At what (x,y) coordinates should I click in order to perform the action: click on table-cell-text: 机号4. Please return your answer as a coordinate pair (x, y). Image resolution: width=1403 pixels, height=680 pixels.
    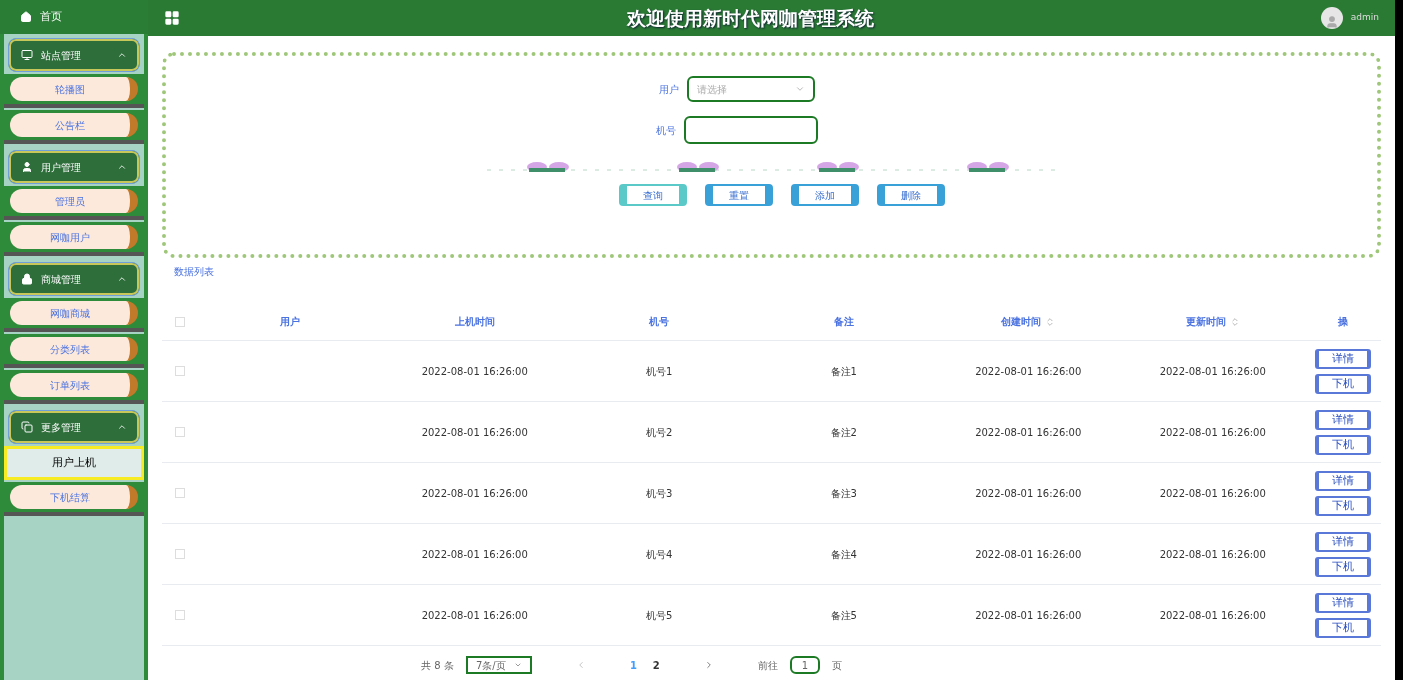
    Looking at the image, I should click on (659, 554).